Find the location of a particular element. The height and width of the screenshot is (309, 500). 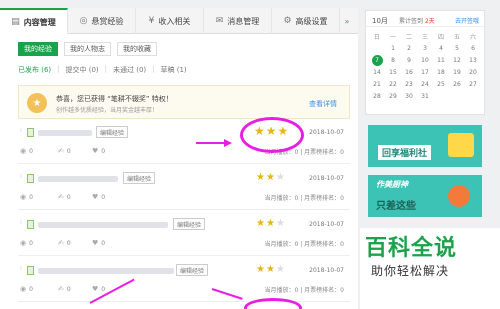

settings-icon: ⚙ is located at coordinates (287, 21).